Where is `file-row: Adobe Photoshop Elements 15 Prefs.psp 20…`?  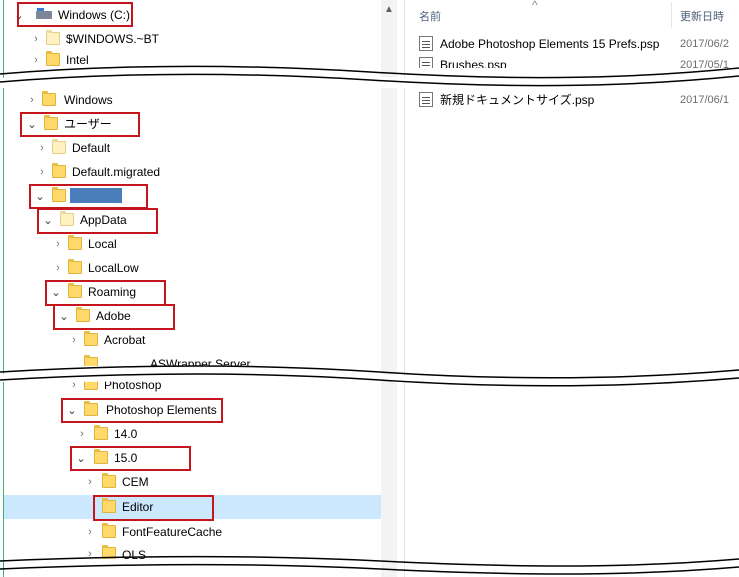
file-row: Adobe Photoshop Elements 15 Prefs.psp 20… is located at coordinates (572, 44).